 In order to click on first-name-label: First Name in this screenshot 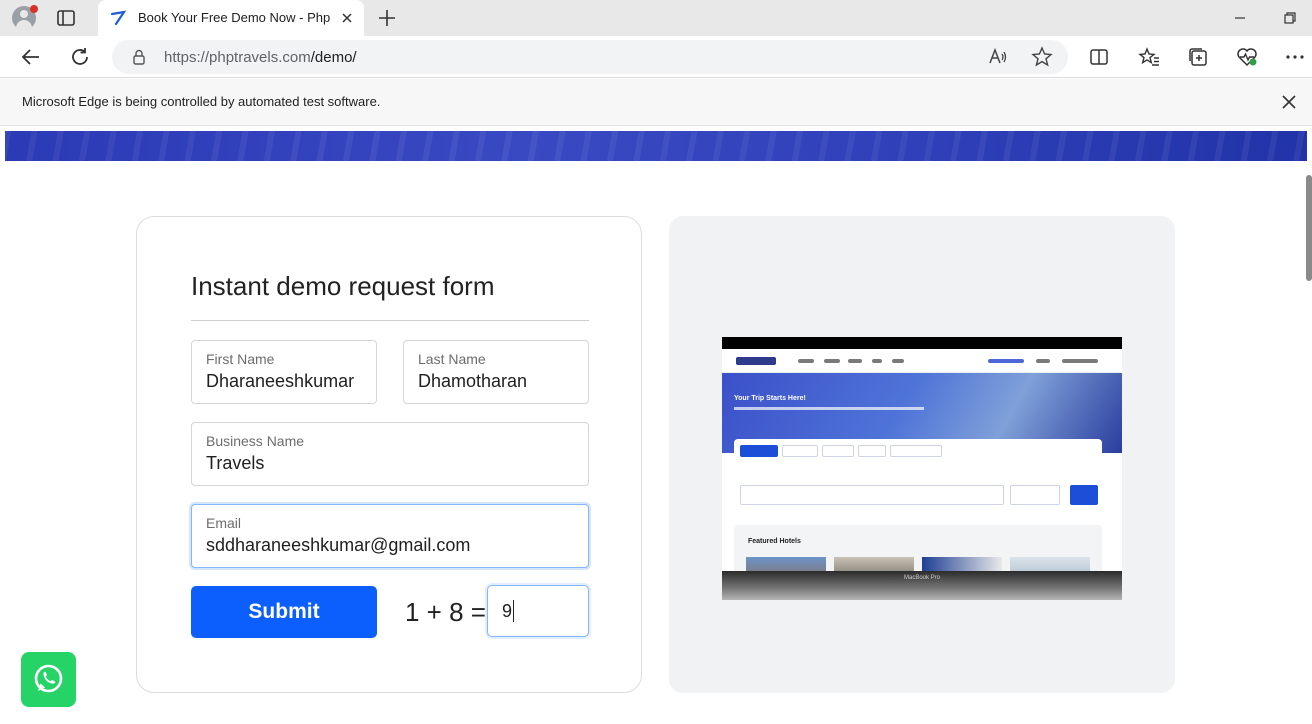, I will do `click(240, 359)`.